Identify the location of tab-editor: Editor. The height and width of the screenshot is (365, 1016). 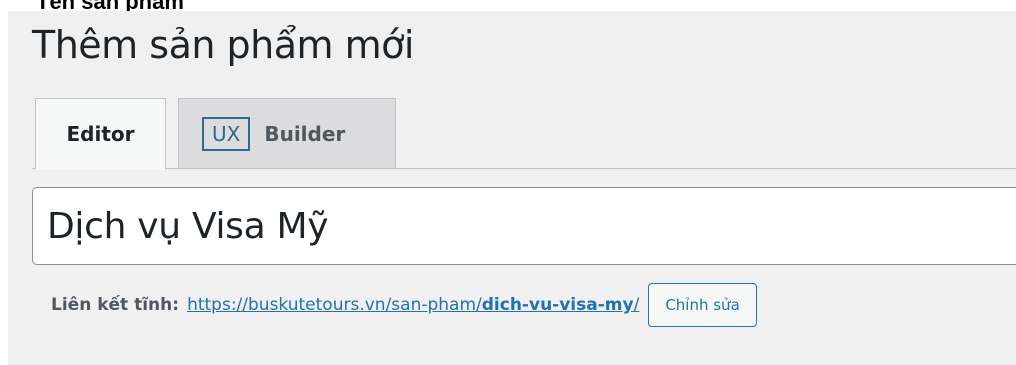
(100, 134).